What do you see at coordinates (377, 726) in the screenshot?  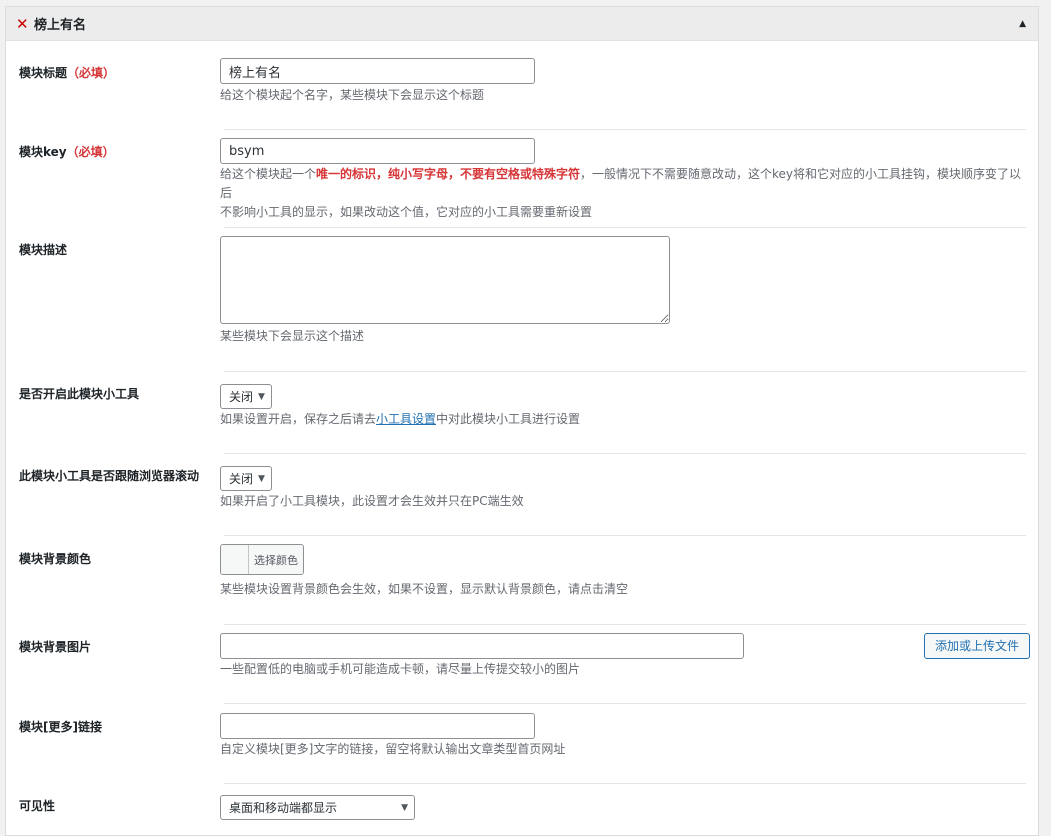 I see `more-link-input` at bounding box center [377, 726].